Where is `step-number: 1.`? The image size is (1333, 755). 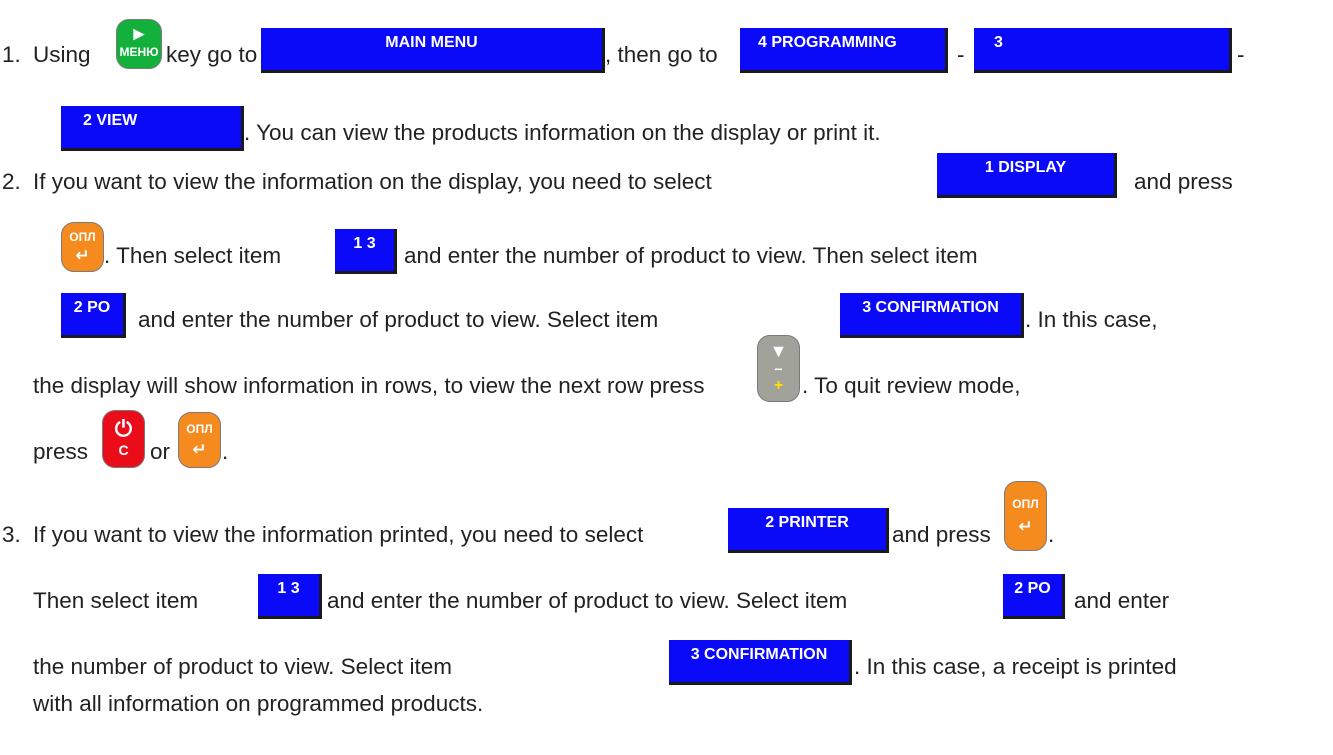
step-number: 1. is located at coordinates (11, 54).